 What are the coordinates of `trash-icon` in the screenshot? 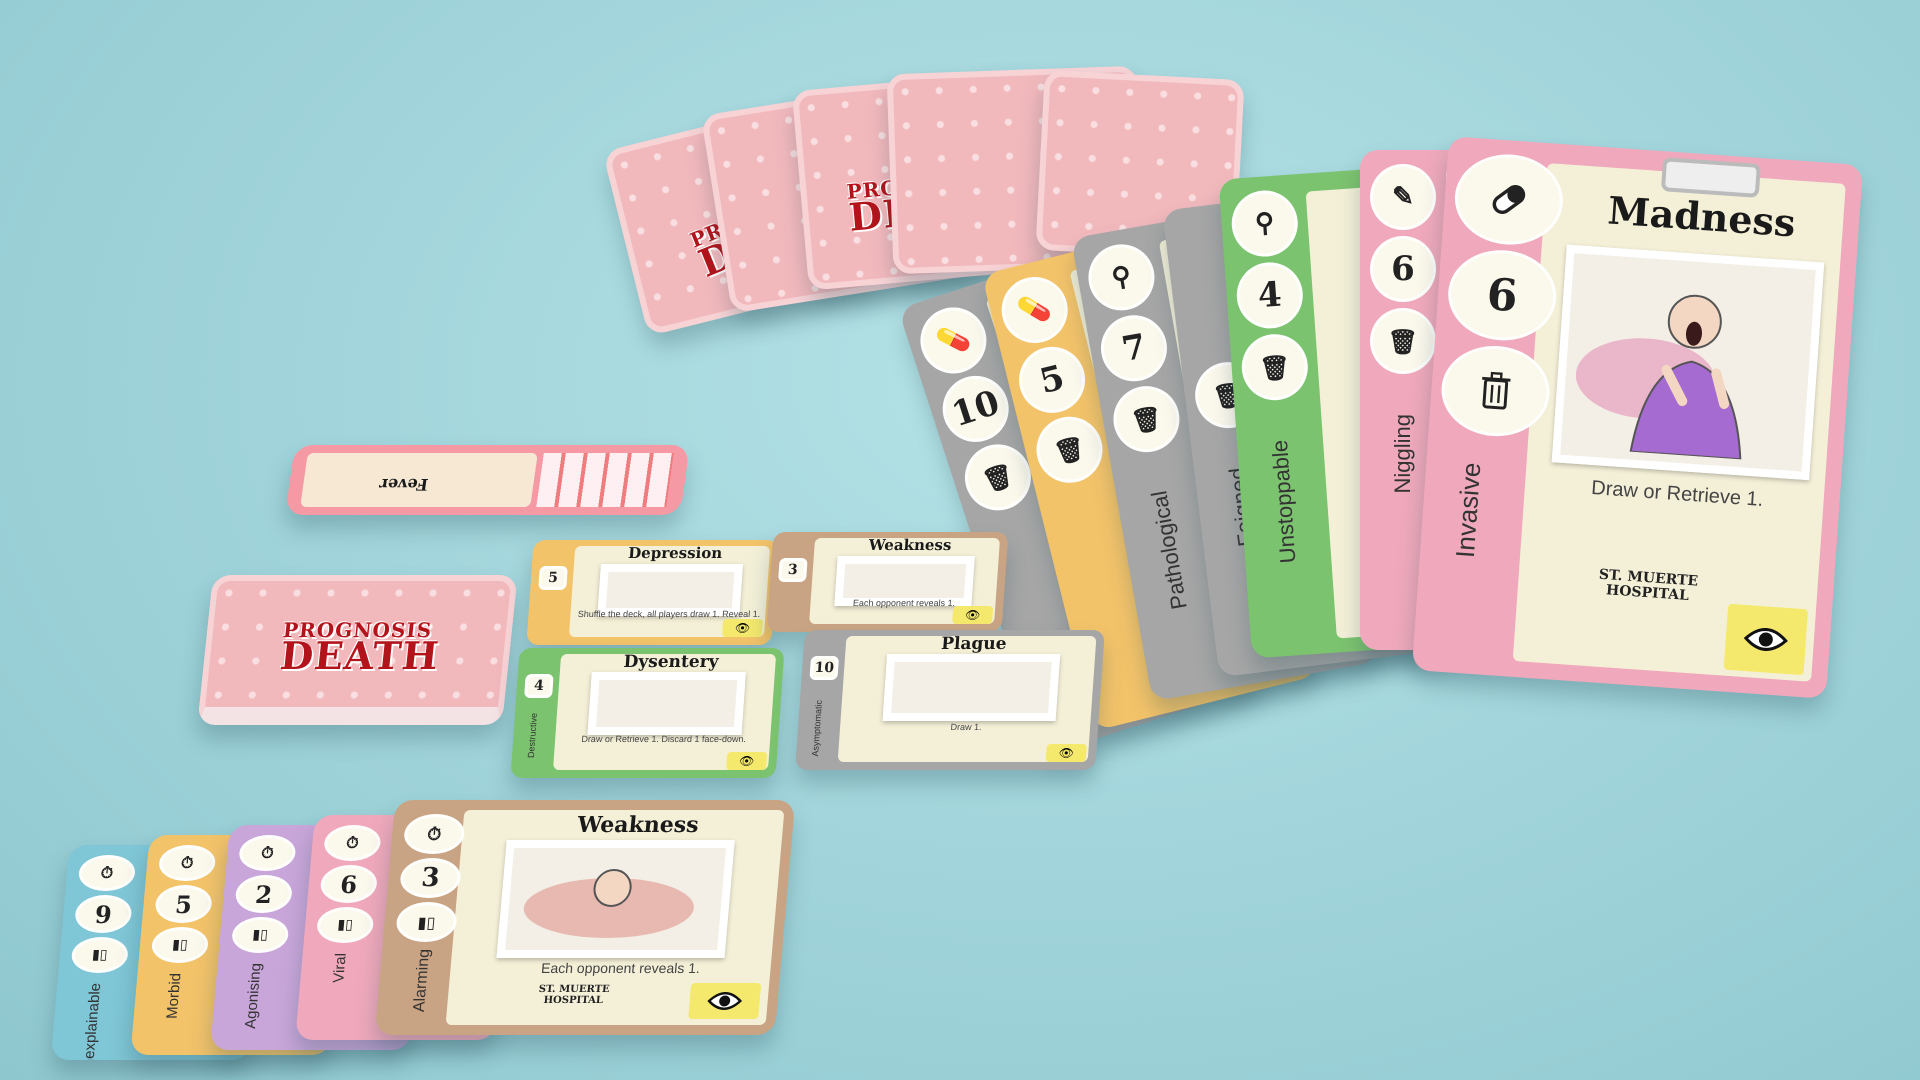 It's located at (1495, 391).